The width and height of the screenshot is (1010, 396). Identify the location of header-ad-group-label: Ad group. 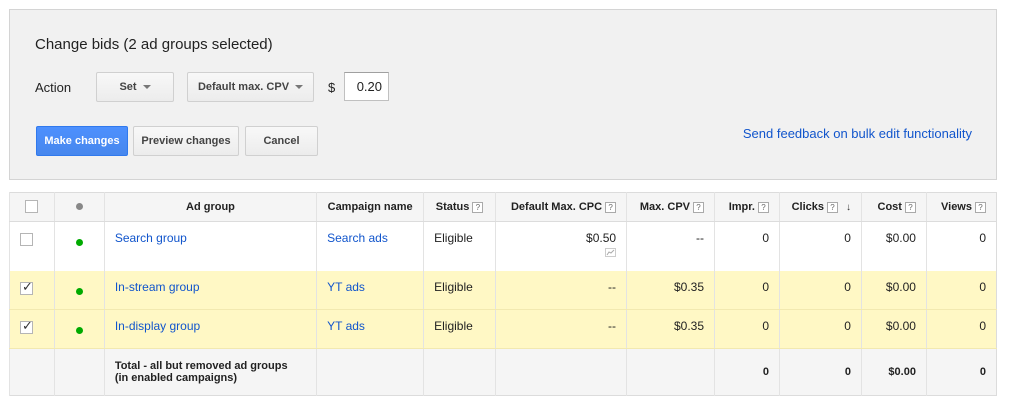
(210, 207).